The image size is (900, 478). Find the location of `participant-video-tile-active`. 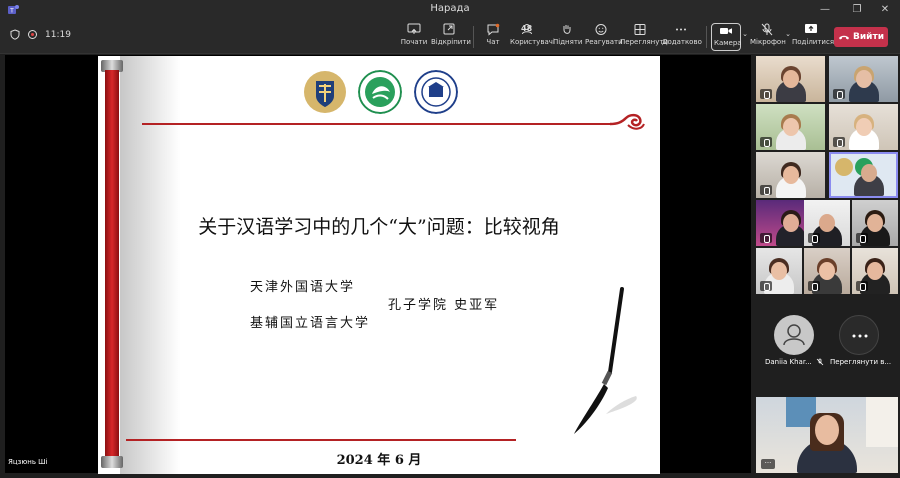

participant-video-tile-active is located at coordinates (863, 175).